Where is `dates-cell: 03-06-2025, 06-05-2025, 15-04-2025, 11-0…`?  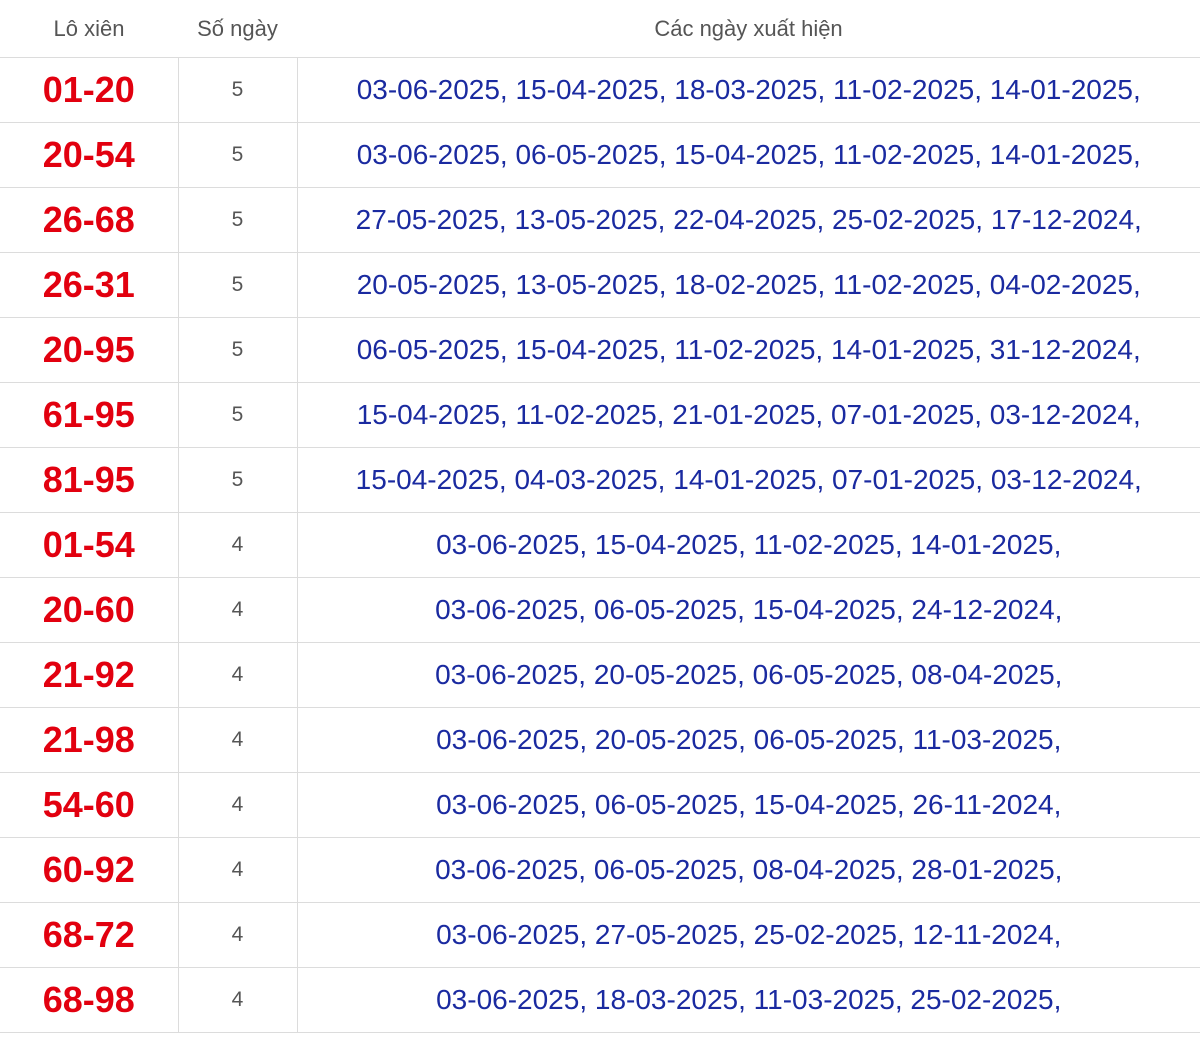 dates-cell: 03-06-2025, 06-05-2025, 15-04-2025, 11-0… is located at coordinates (748, 155).